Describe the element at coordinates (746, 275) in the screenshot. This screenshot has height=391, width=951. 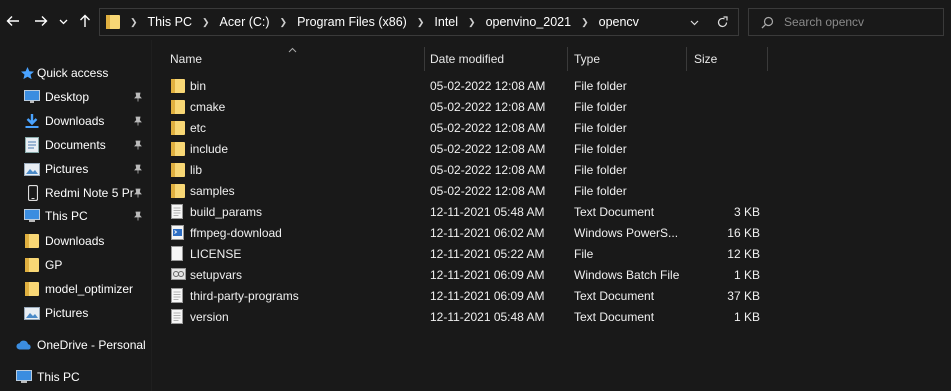
I see `file-size: 1 KB` at that location.